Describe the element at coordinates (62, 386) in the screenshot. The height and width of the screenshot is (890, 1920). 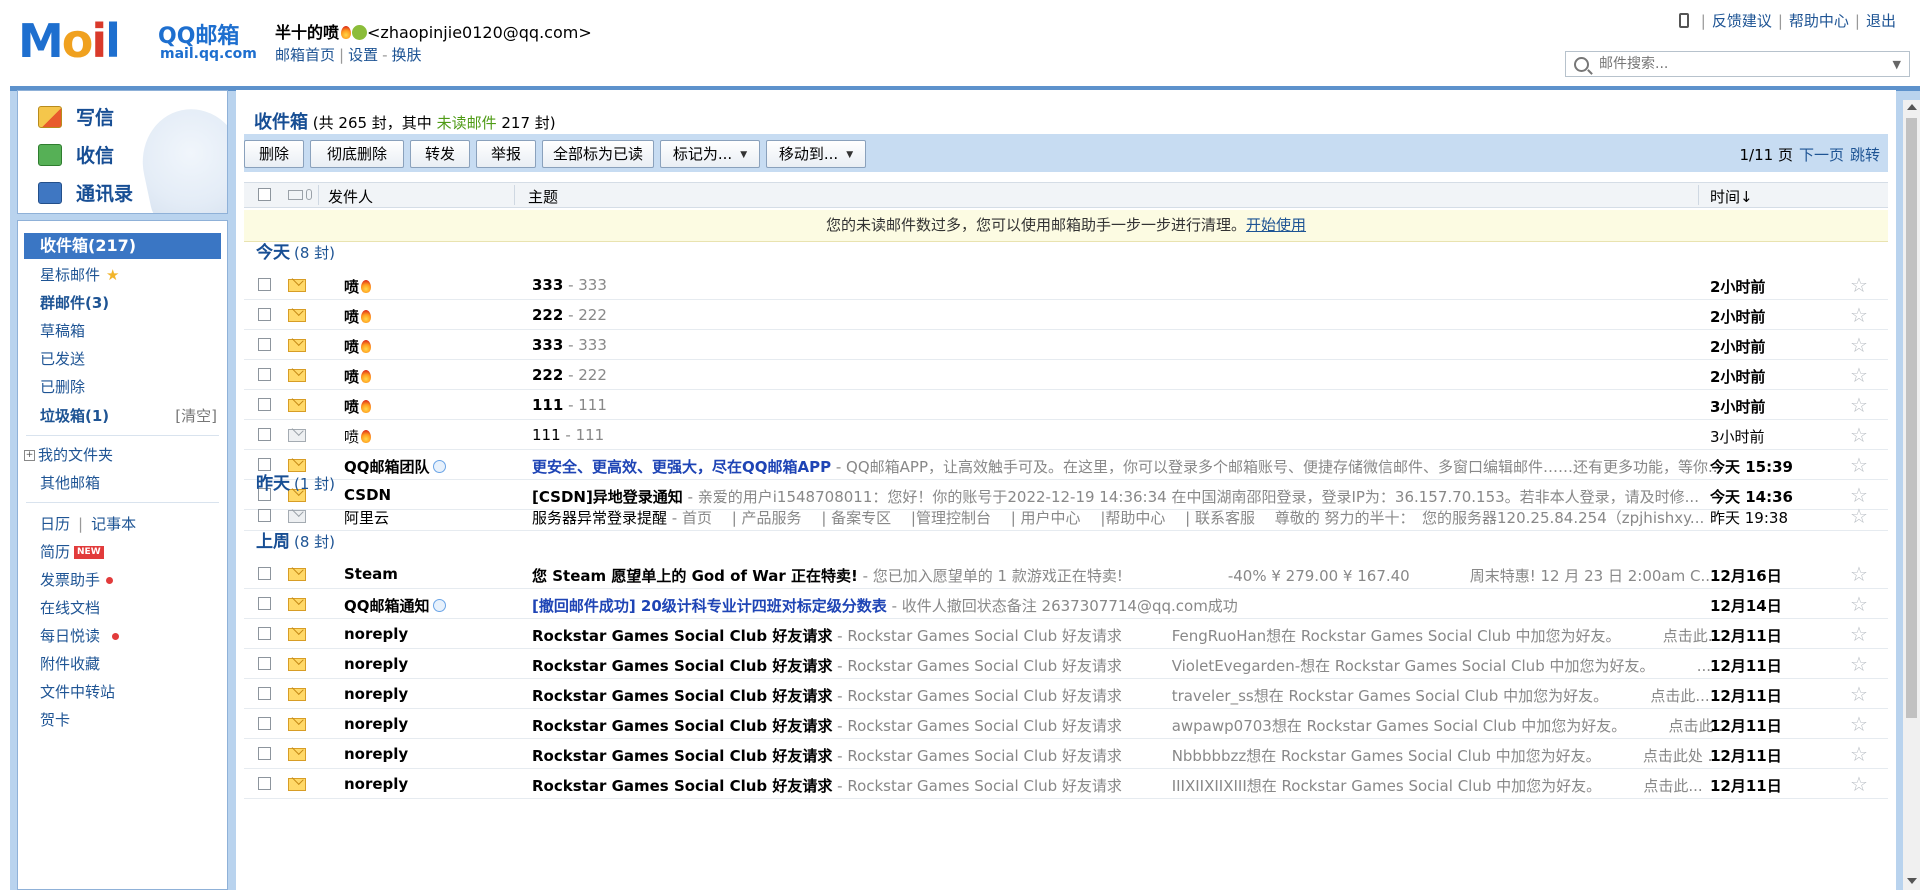
I see `sidebar-item-deleted: 已删除` at that location.